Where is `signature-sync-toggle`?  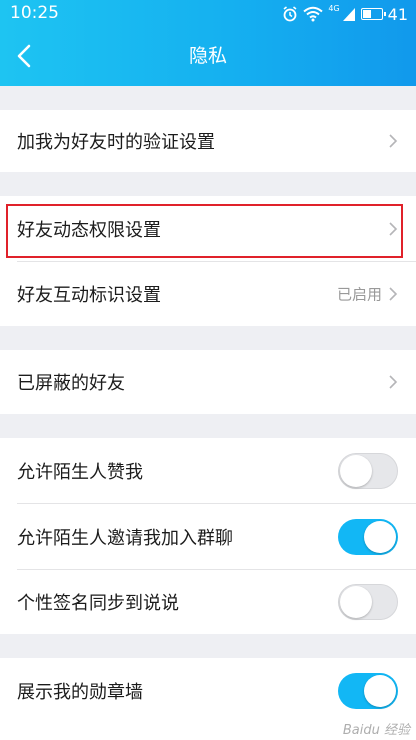 signature-sync-toggle is located at coordinates (368, 602).